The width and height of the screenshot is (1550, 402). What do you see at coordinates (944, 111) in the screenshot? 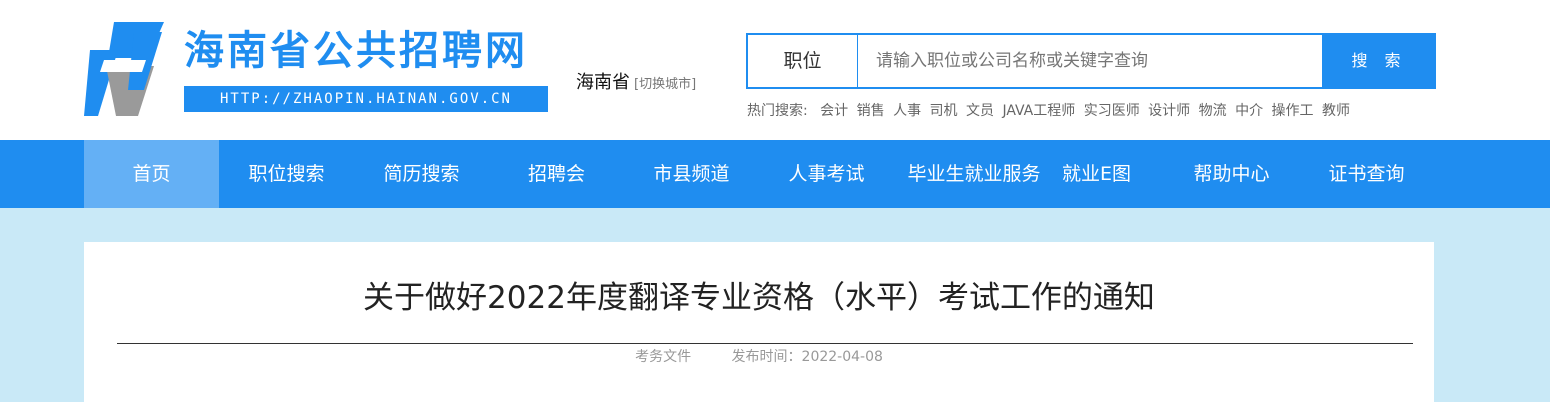
I see `hot-search-item: 司机` at bounding box center [944, 111].